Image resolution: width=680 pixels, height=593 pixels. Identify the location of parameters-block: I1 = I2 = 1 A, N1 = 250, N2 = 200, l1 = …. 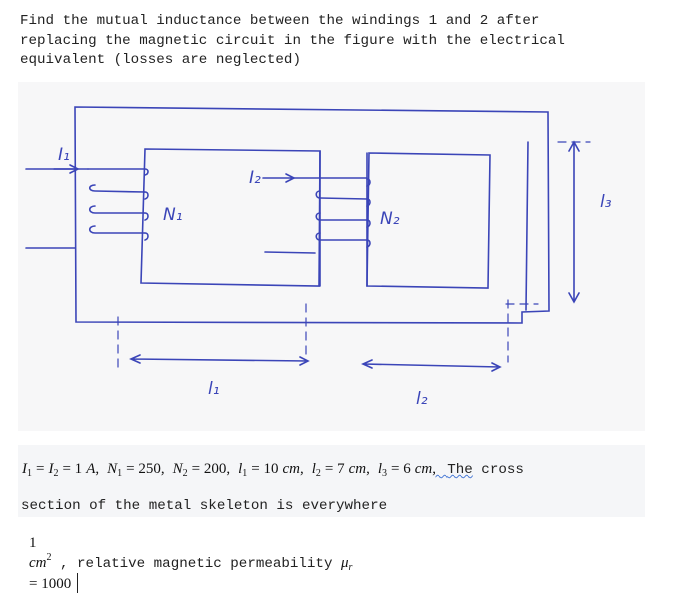
(331, 481).